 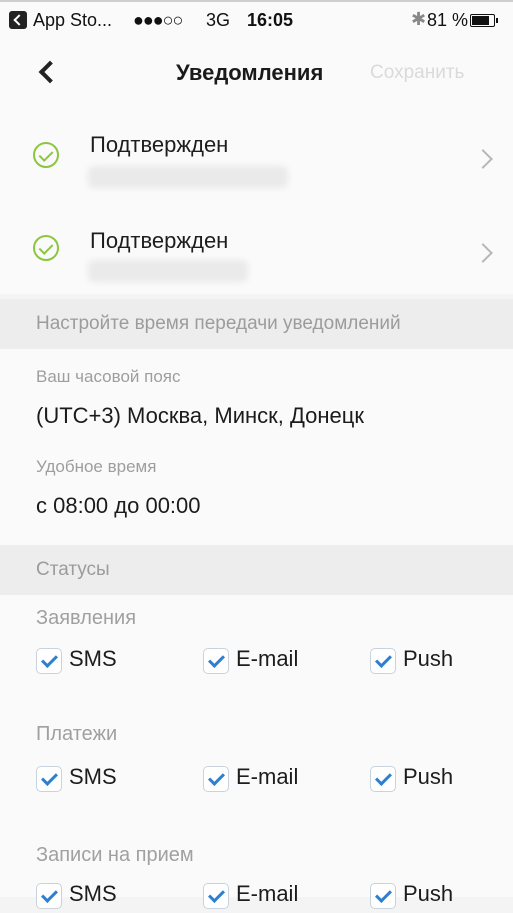 I want to click on navigation-bar: Уведомления Сохранить, so click(x=256, y=75).